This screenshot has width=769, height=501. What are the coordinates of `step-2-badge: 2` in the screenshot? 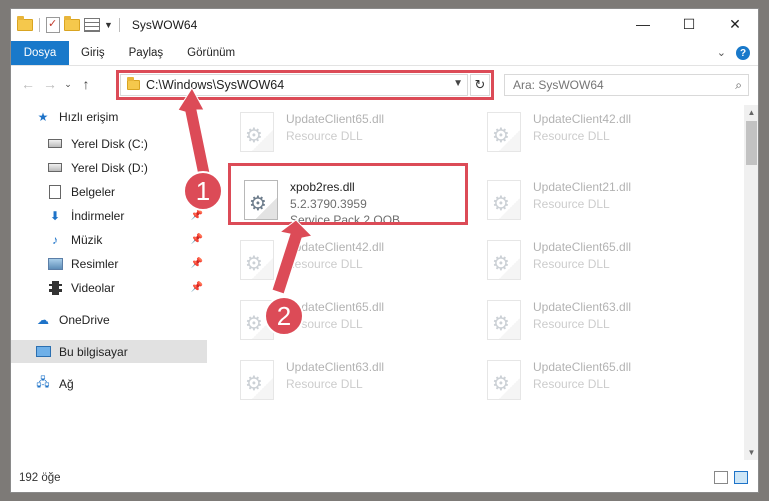 It's located at (284, 316).